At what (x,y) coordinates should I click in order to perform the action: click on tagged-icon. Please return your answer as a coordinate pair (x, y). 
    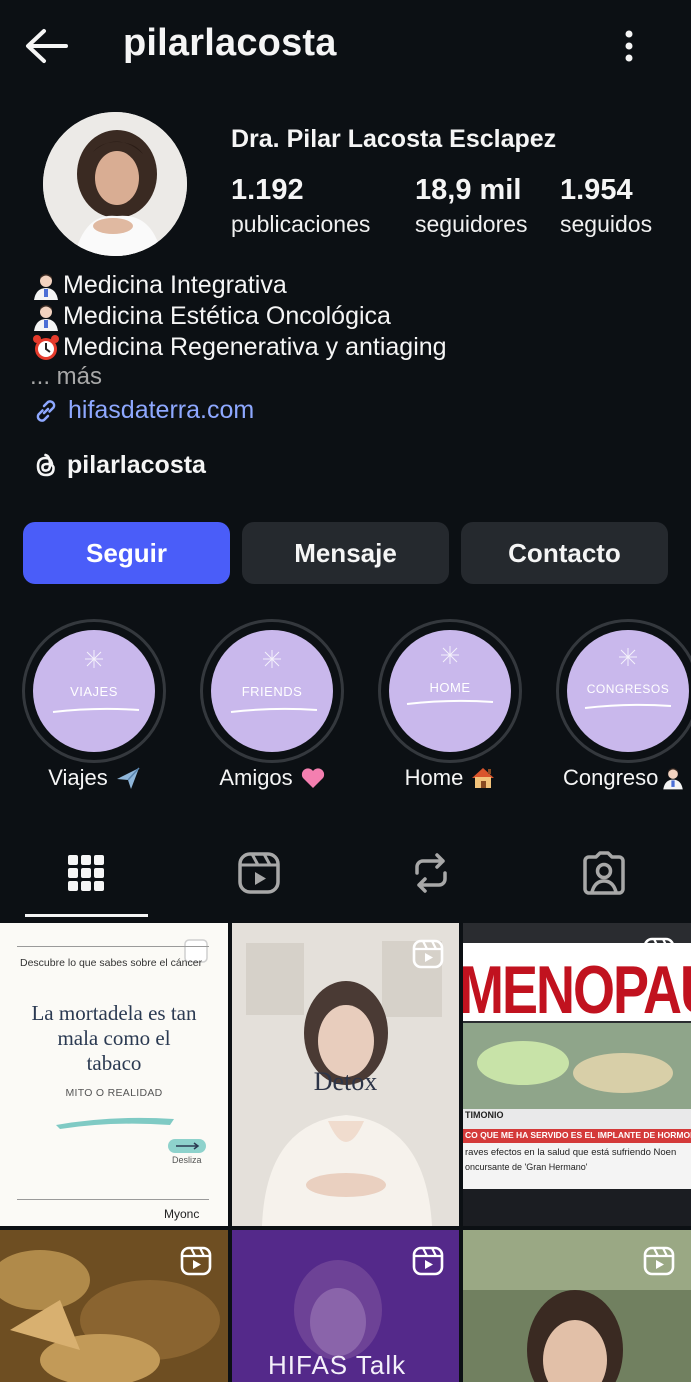
    Looking at the image, I should click on (604, 873).